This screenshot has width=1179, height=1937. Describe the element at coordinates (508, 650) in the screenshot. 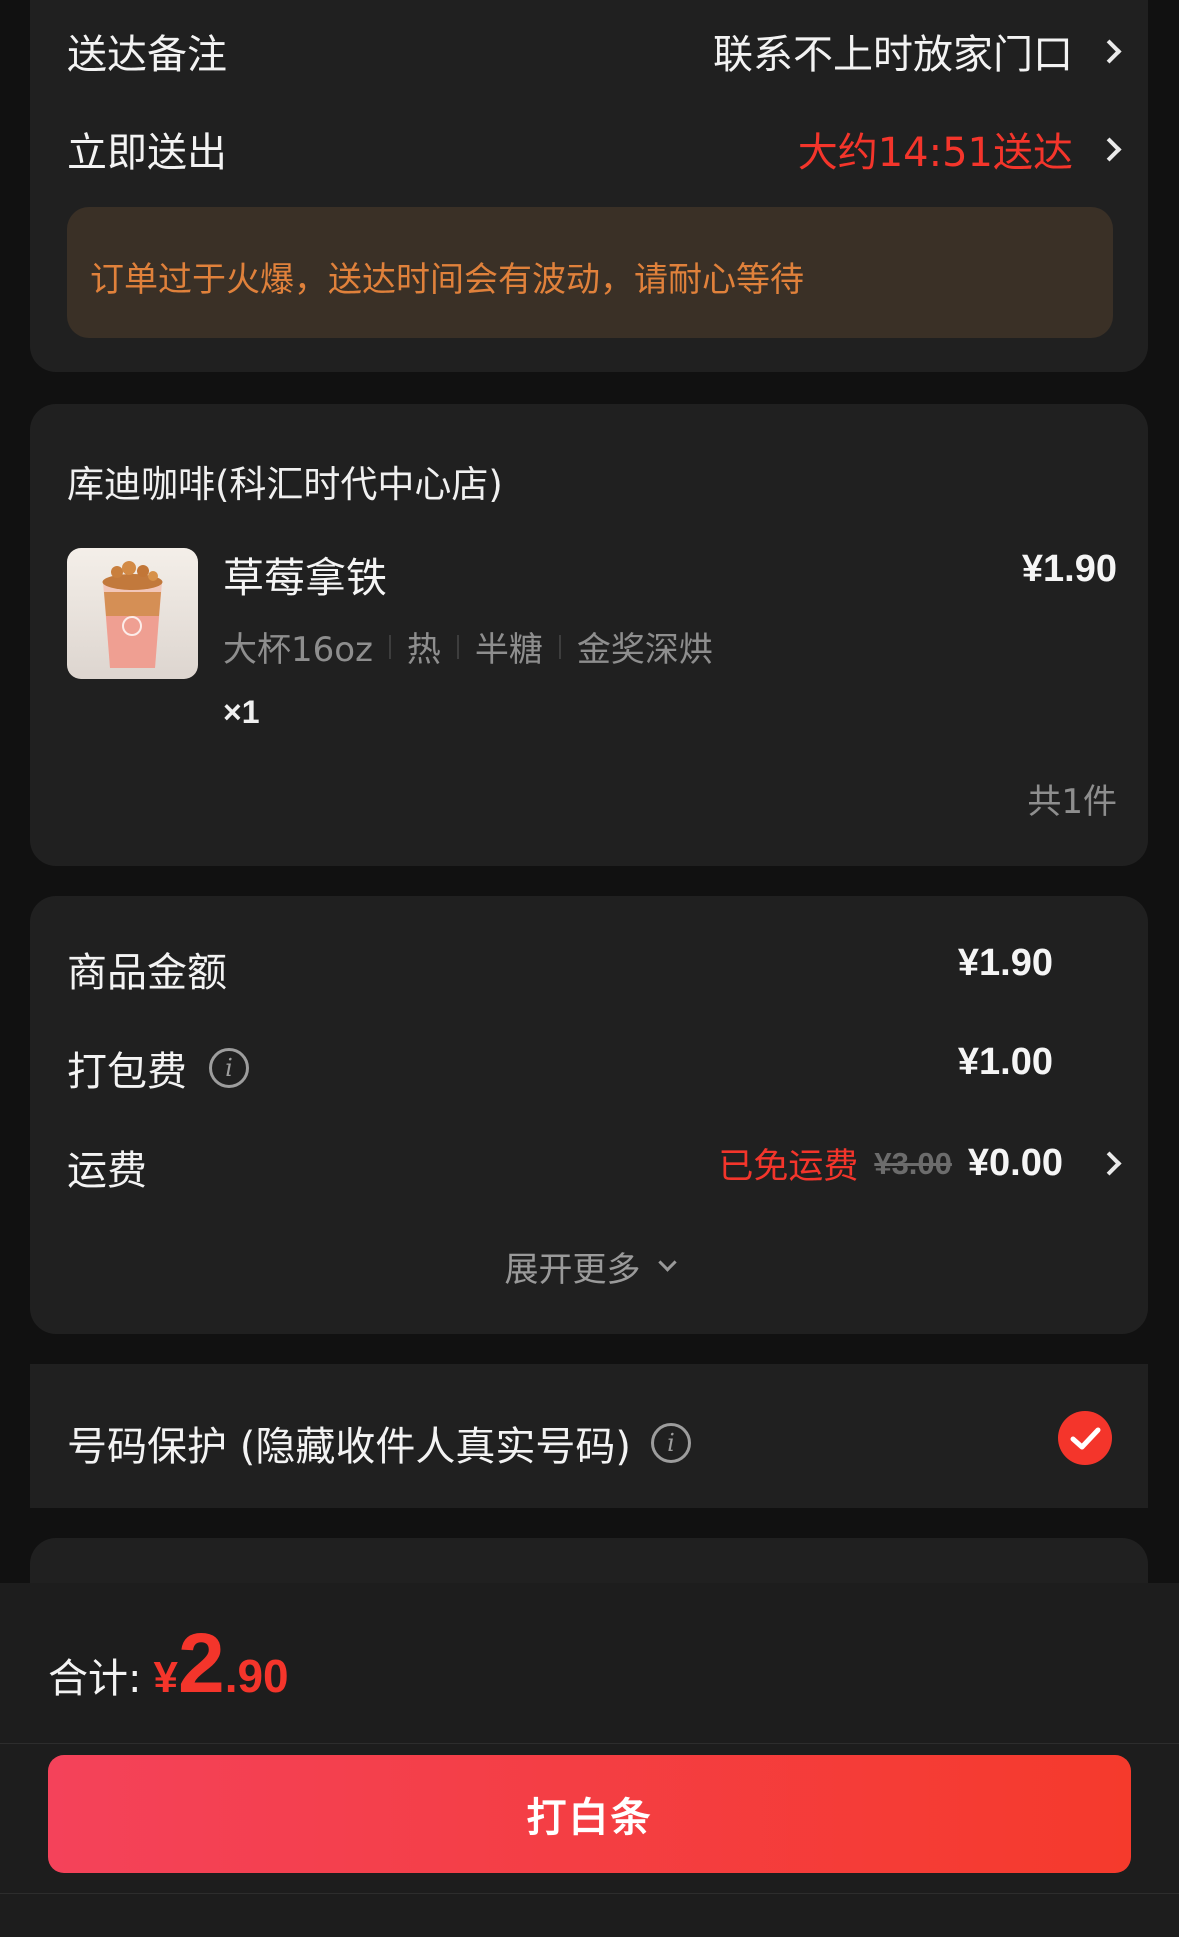

I see `spec-sugar: 半糖` at that location.